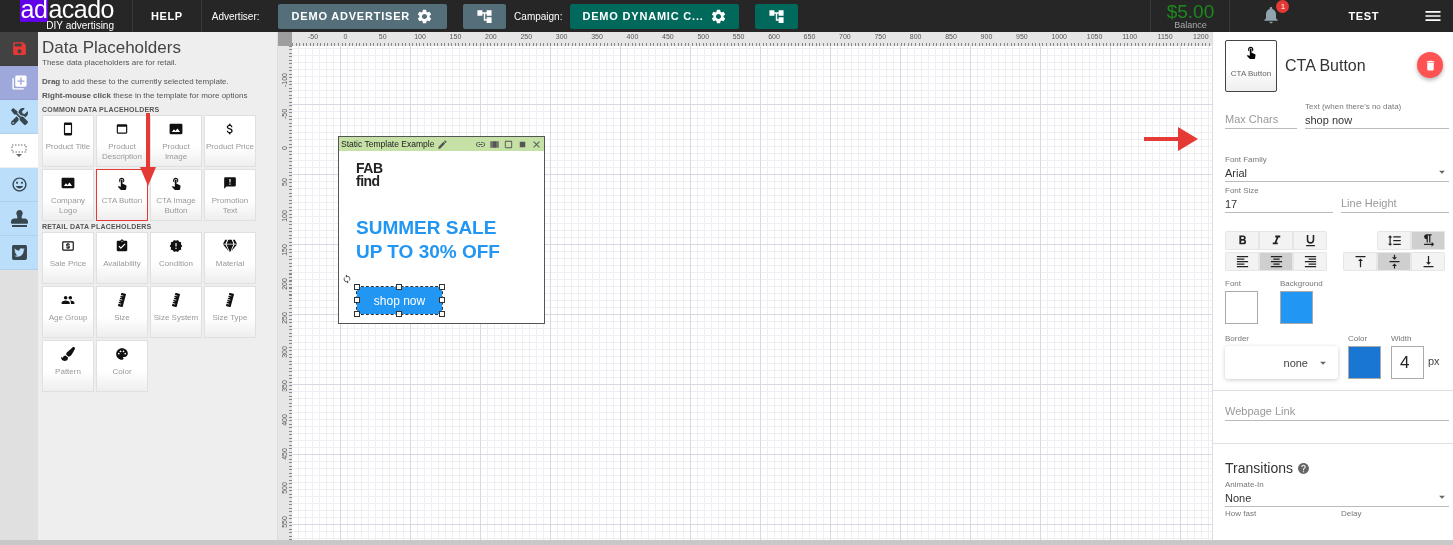  Describe the element at coordinates (176, 152) in the screenshot. I see `tile-label: Product Image` at that location.